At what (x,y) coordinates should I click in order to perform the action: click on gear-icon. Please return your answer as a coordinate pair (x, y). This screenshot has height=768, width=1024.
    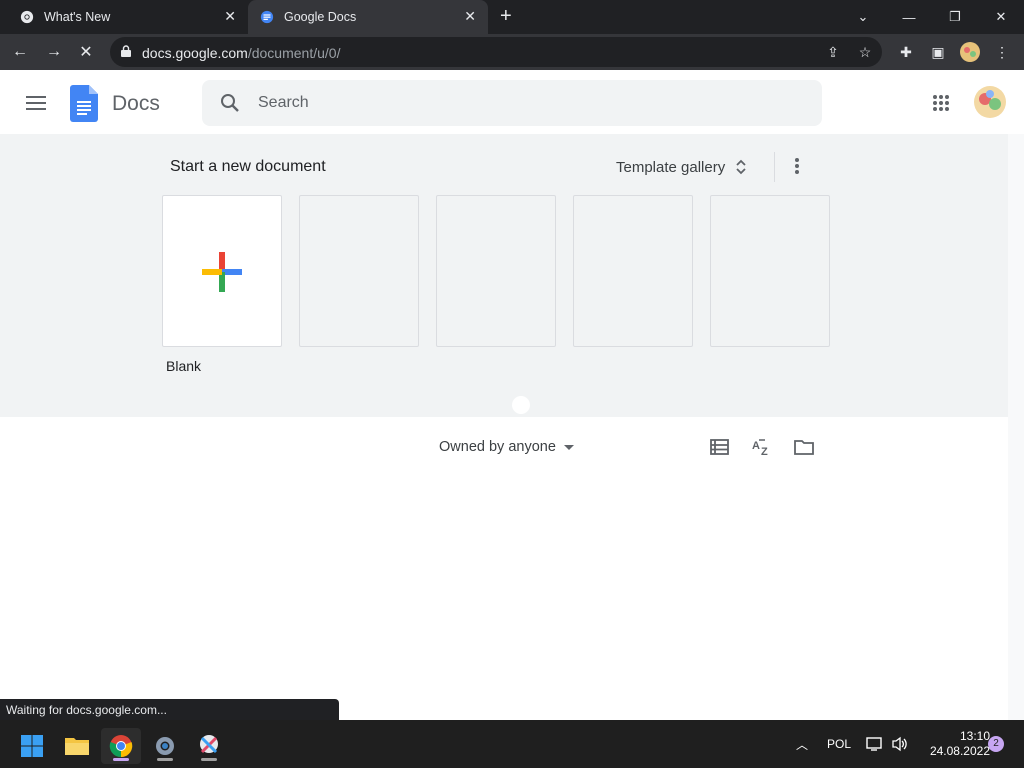
    Looking at the image, I should click on (165, 746).